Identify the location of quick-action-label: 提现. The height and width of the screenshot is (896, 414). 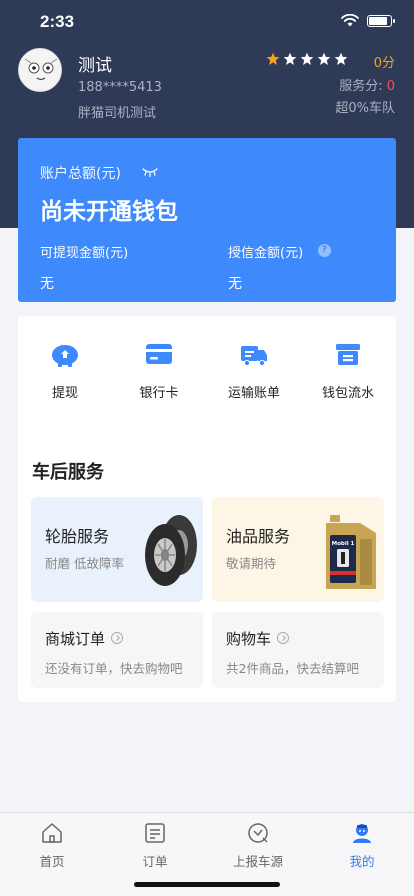
(64, 393).